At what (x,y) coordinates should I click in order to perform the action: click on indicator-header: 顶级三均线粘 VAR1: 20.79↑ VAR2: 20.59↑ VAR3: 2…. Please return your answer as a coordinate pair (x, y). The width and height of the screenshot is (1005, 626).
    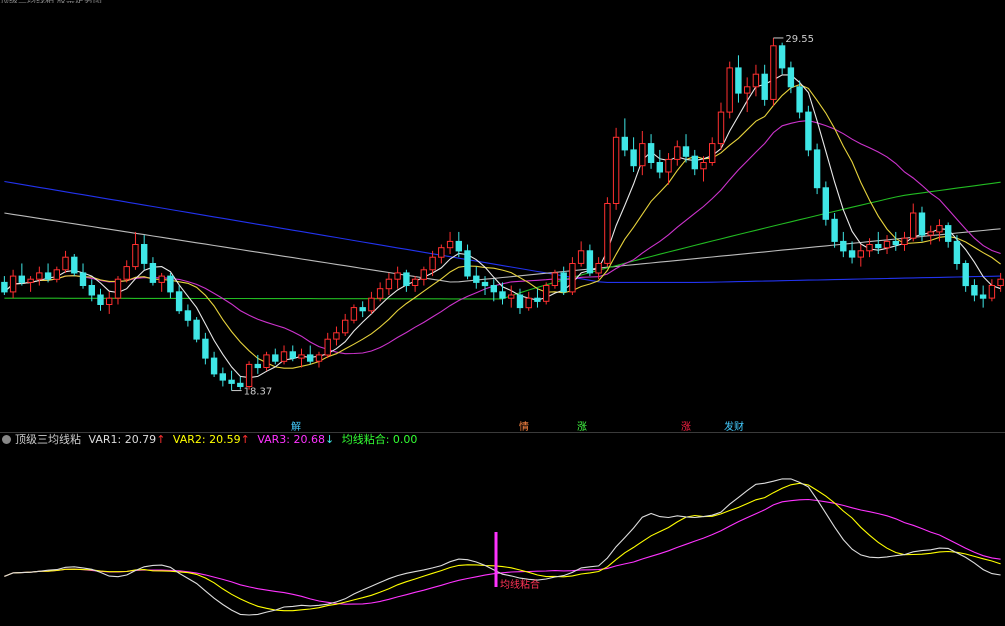
    Looking at the image, I should click on (502, 439).